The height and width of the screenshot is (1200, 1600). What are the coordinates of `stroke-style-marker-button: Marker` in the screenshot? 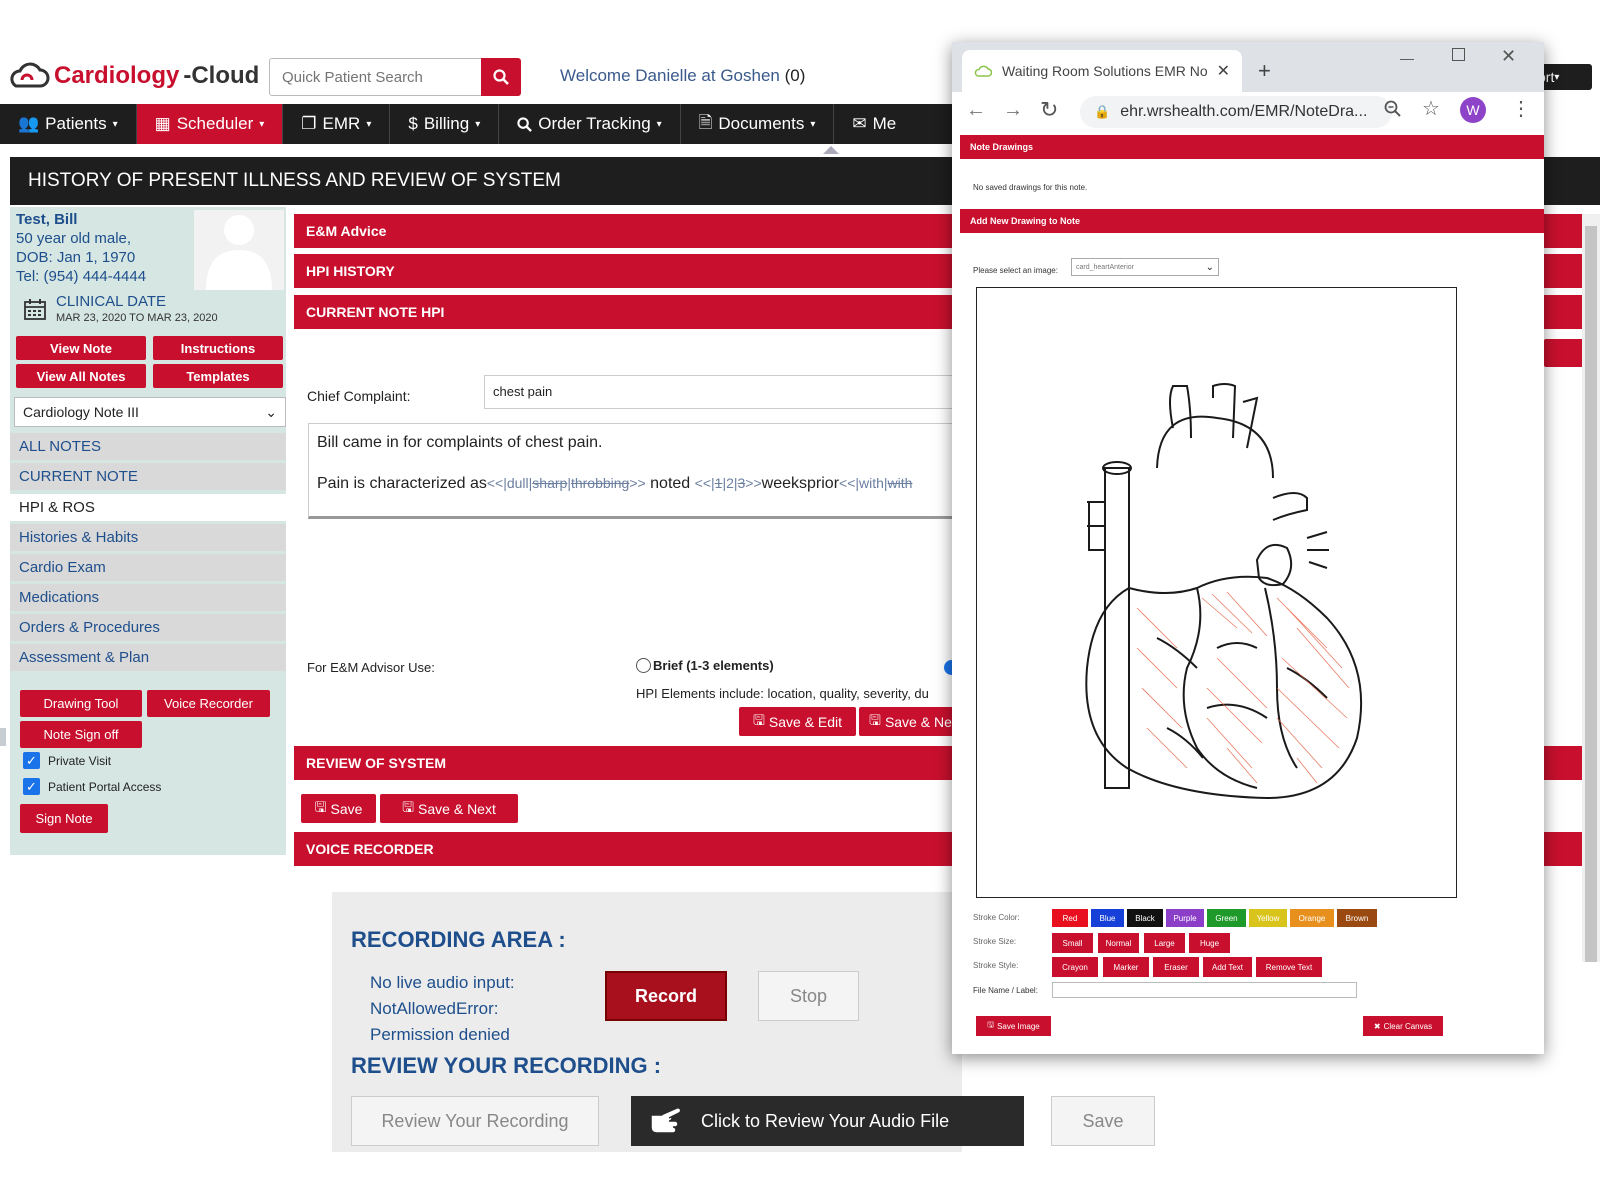 It's located at (1126, 967).